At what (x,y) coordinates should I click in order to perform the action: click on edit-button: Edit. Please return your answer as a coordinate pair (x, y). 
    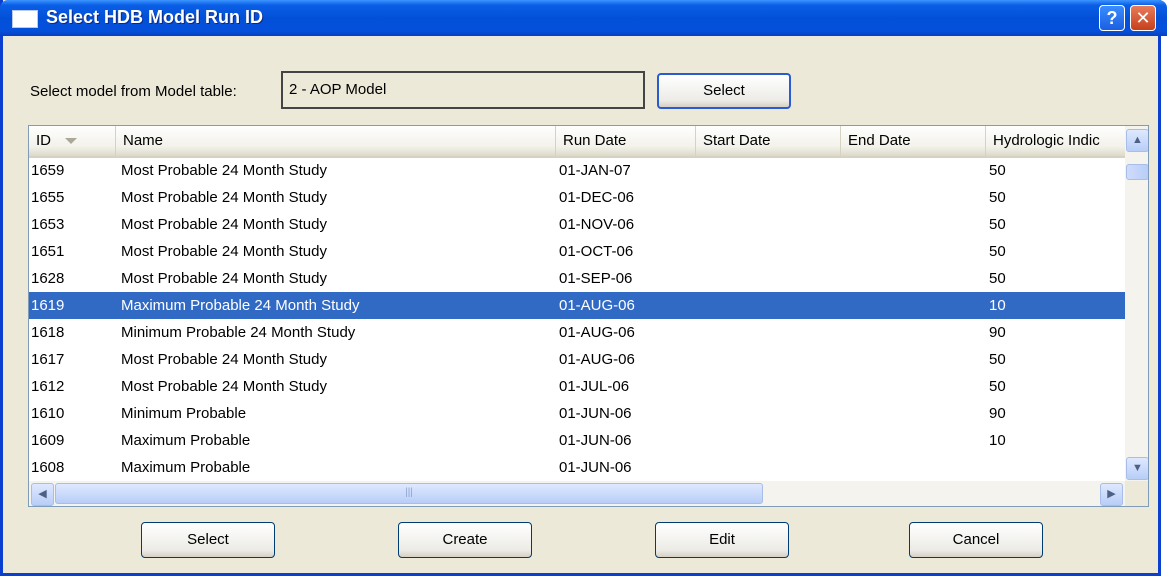
    Looking at the image, I should click on (722, 540).